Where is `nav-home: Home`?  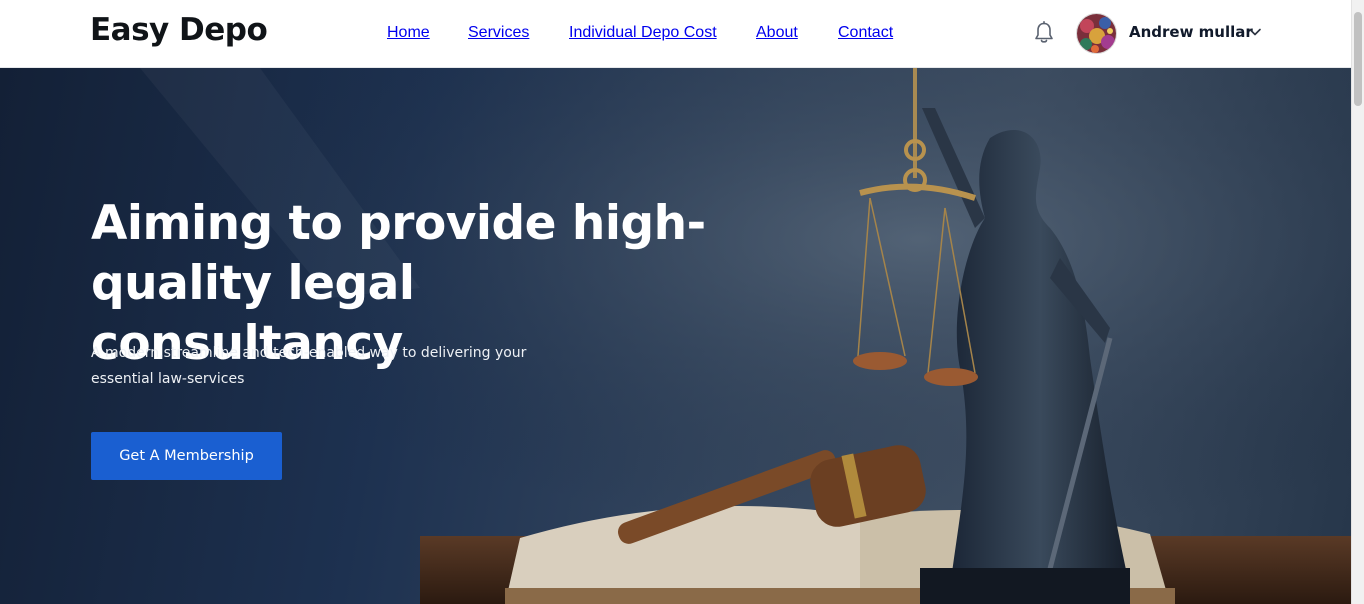 nav-home: Home is located at coordinates (408, 34).